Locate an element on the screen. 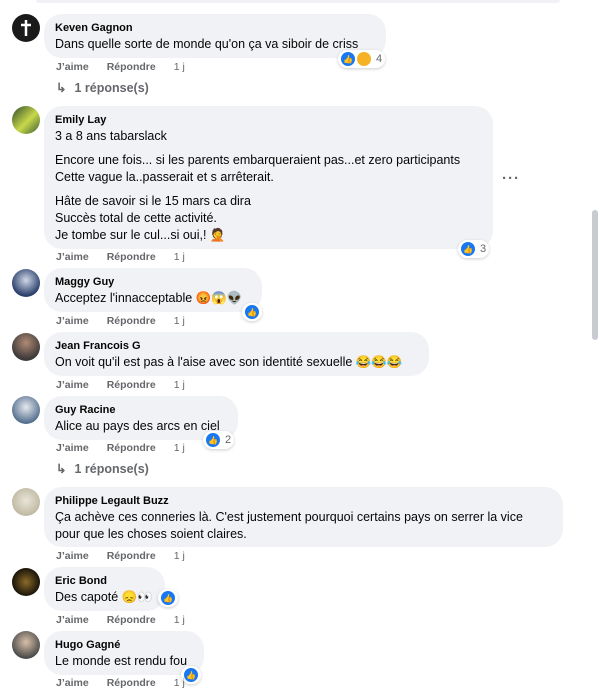  comment-text: Succès total de cette activité. is located at coordinates (136, 218).